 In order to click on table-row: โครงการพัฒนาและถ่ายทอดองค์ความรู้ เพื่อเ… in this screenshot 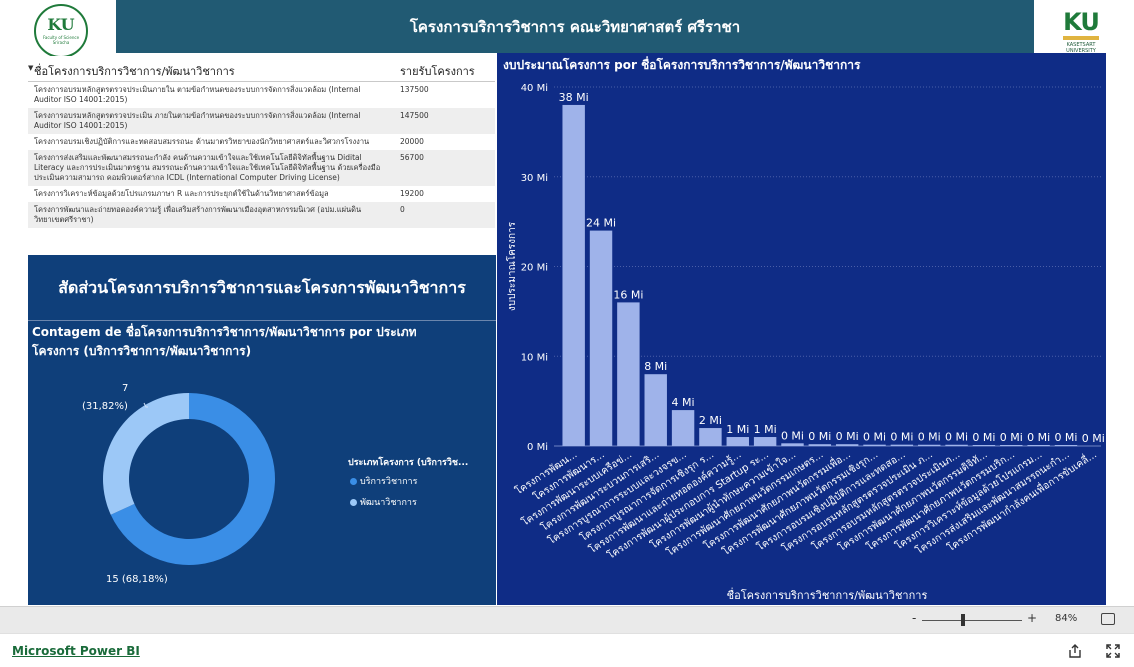, I will do `click(261, 215)`.